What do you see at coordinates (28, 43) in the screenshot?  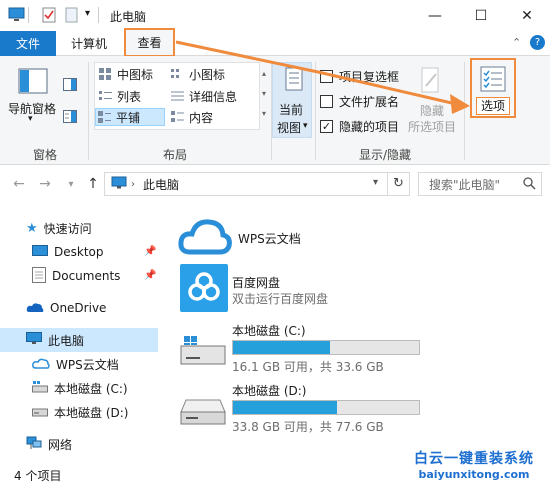 I see `tab-file: 文件` at bounding box center [28, 43].